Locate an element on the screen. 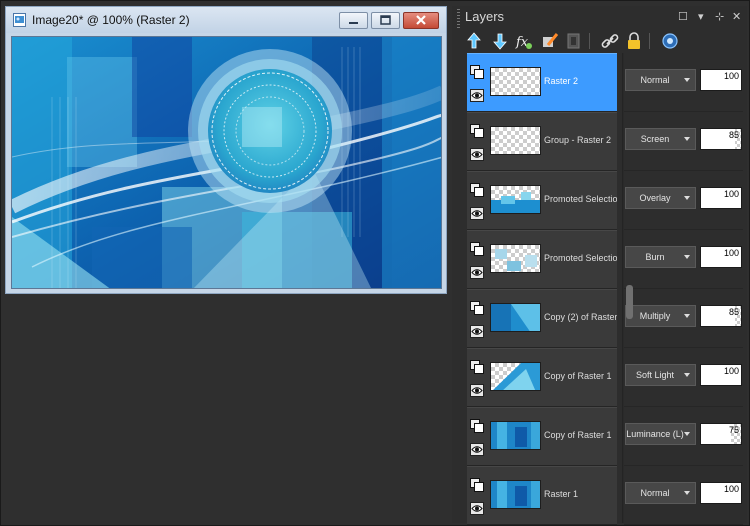 The height and width of the screenshot is (526, 750). fx-effects-icon: fx is located at coordinates (524, 41).